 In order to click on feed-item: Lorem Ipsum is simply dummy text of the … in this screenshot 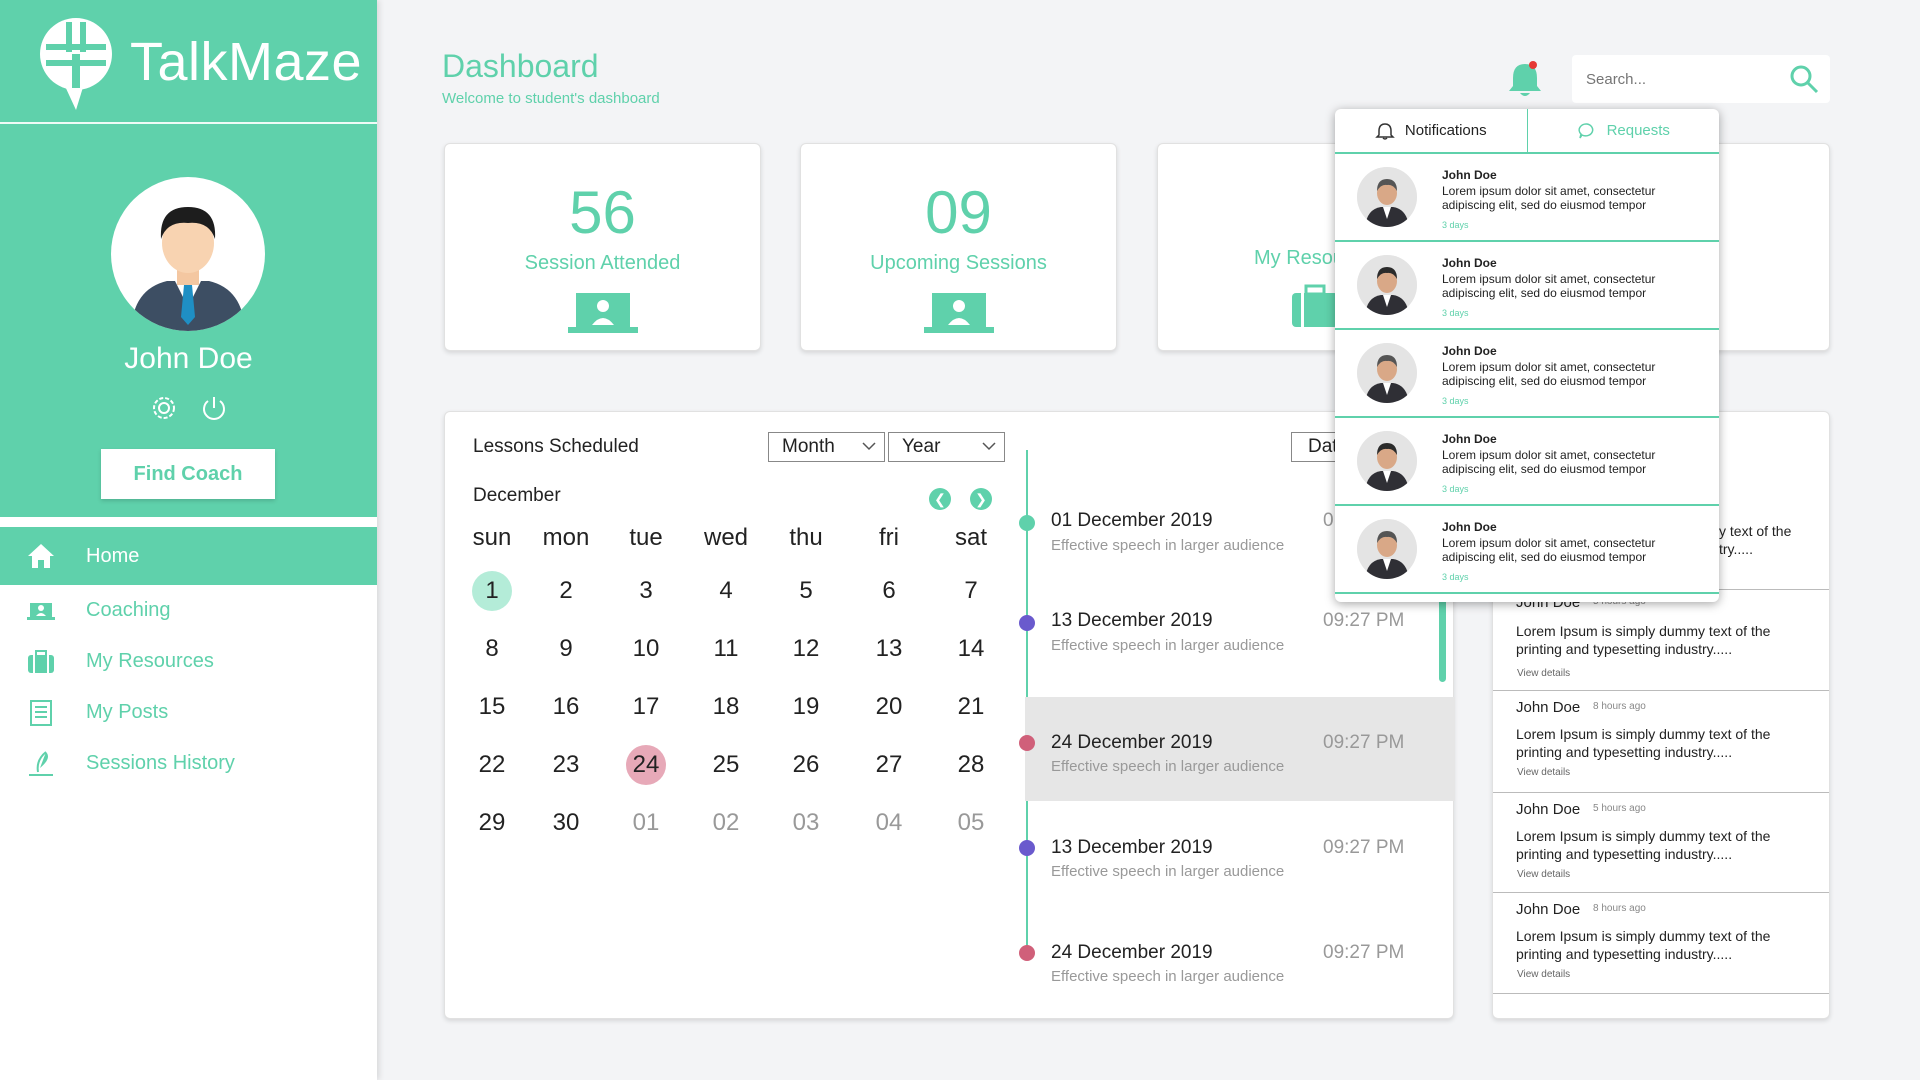, I will do `click(1661, 641)`.